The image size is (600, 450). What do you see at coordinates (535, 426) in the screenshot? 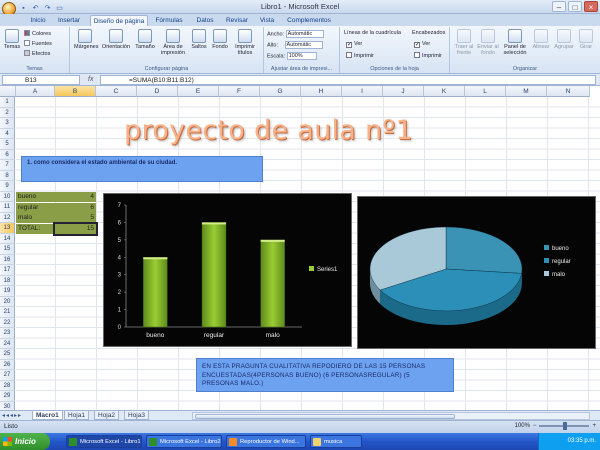
I see `zoom-out-icon: −` at bounding box center [535, 426].